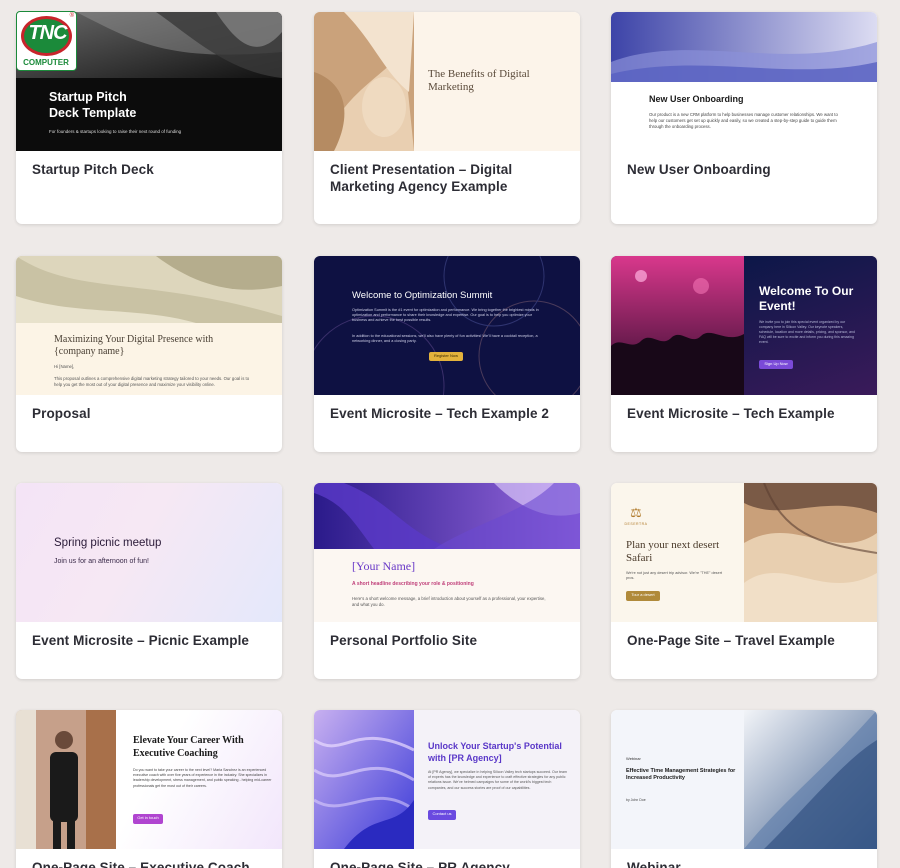 Image resolution: width=900 pixels, height=868 pixels. Describe the element at coordinates (636, 524) in the screenshot. I see `brand-name: DESERTRA` at that location.